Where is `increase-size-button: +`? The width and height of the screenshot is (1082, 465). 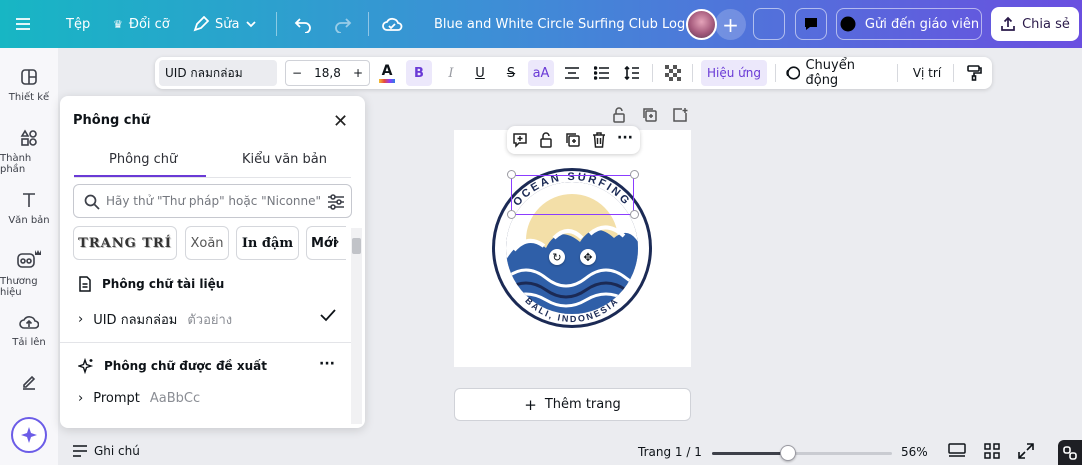
increase-size-button: + is located at coordinates (358, 73).